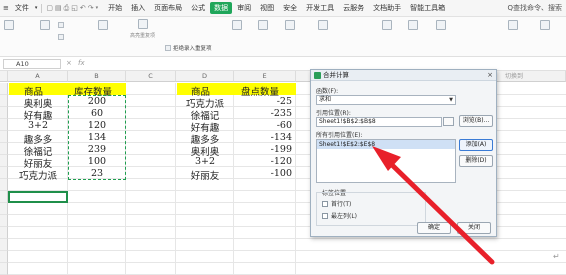  What do you see at coordinates (205, 175) in the screenshot?
I see `table2-product-cell: 好丽友` at bounding box center [205, 175].